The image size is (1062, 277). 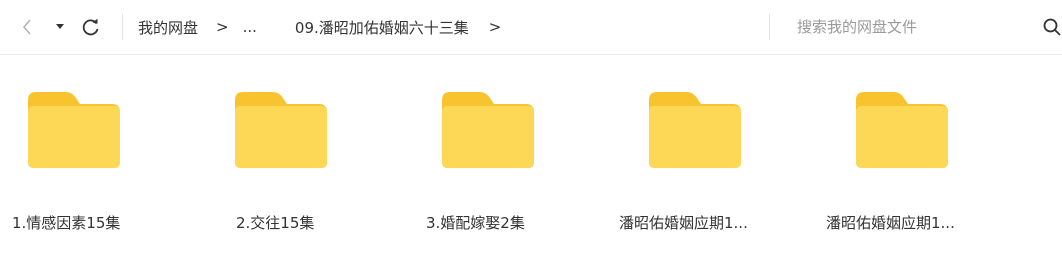 I want to click on breadcrumb-root: 我的网盘, so click(x=168, y=27).